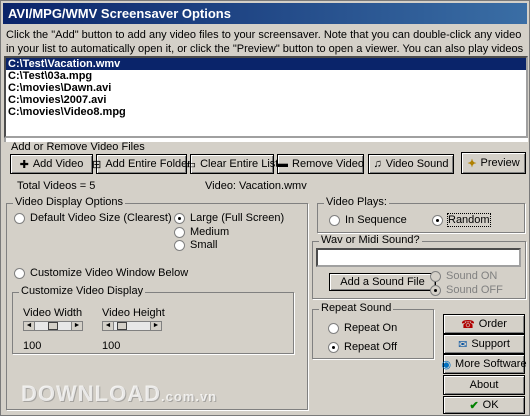  Describe the element at coordinates (463, 344) in the screenshot. I see `envelope-icon: ✉` at that location.